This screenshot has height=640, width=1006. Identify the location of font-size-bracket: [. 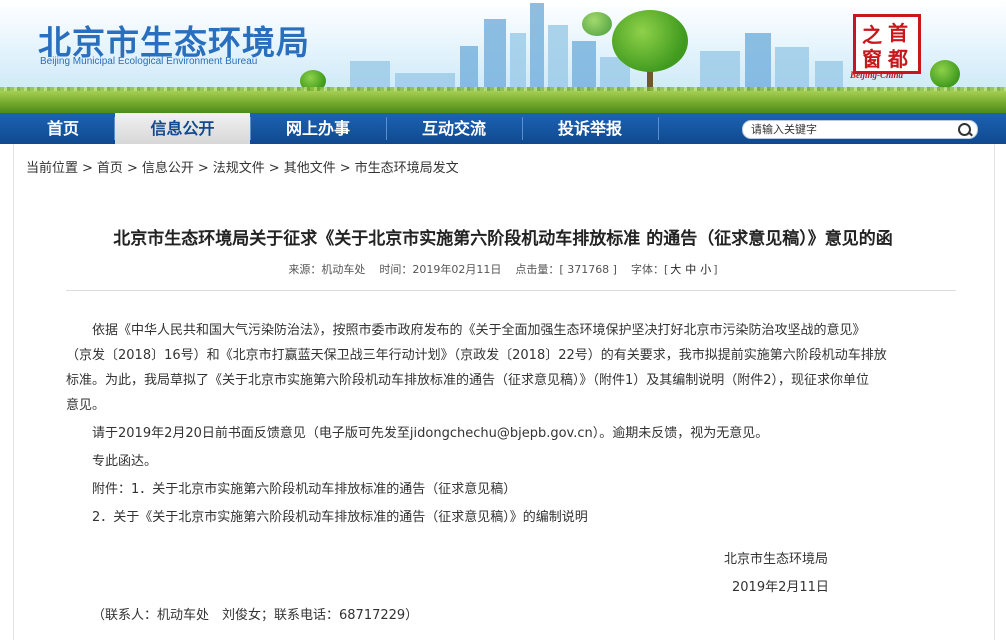
(666, 269).